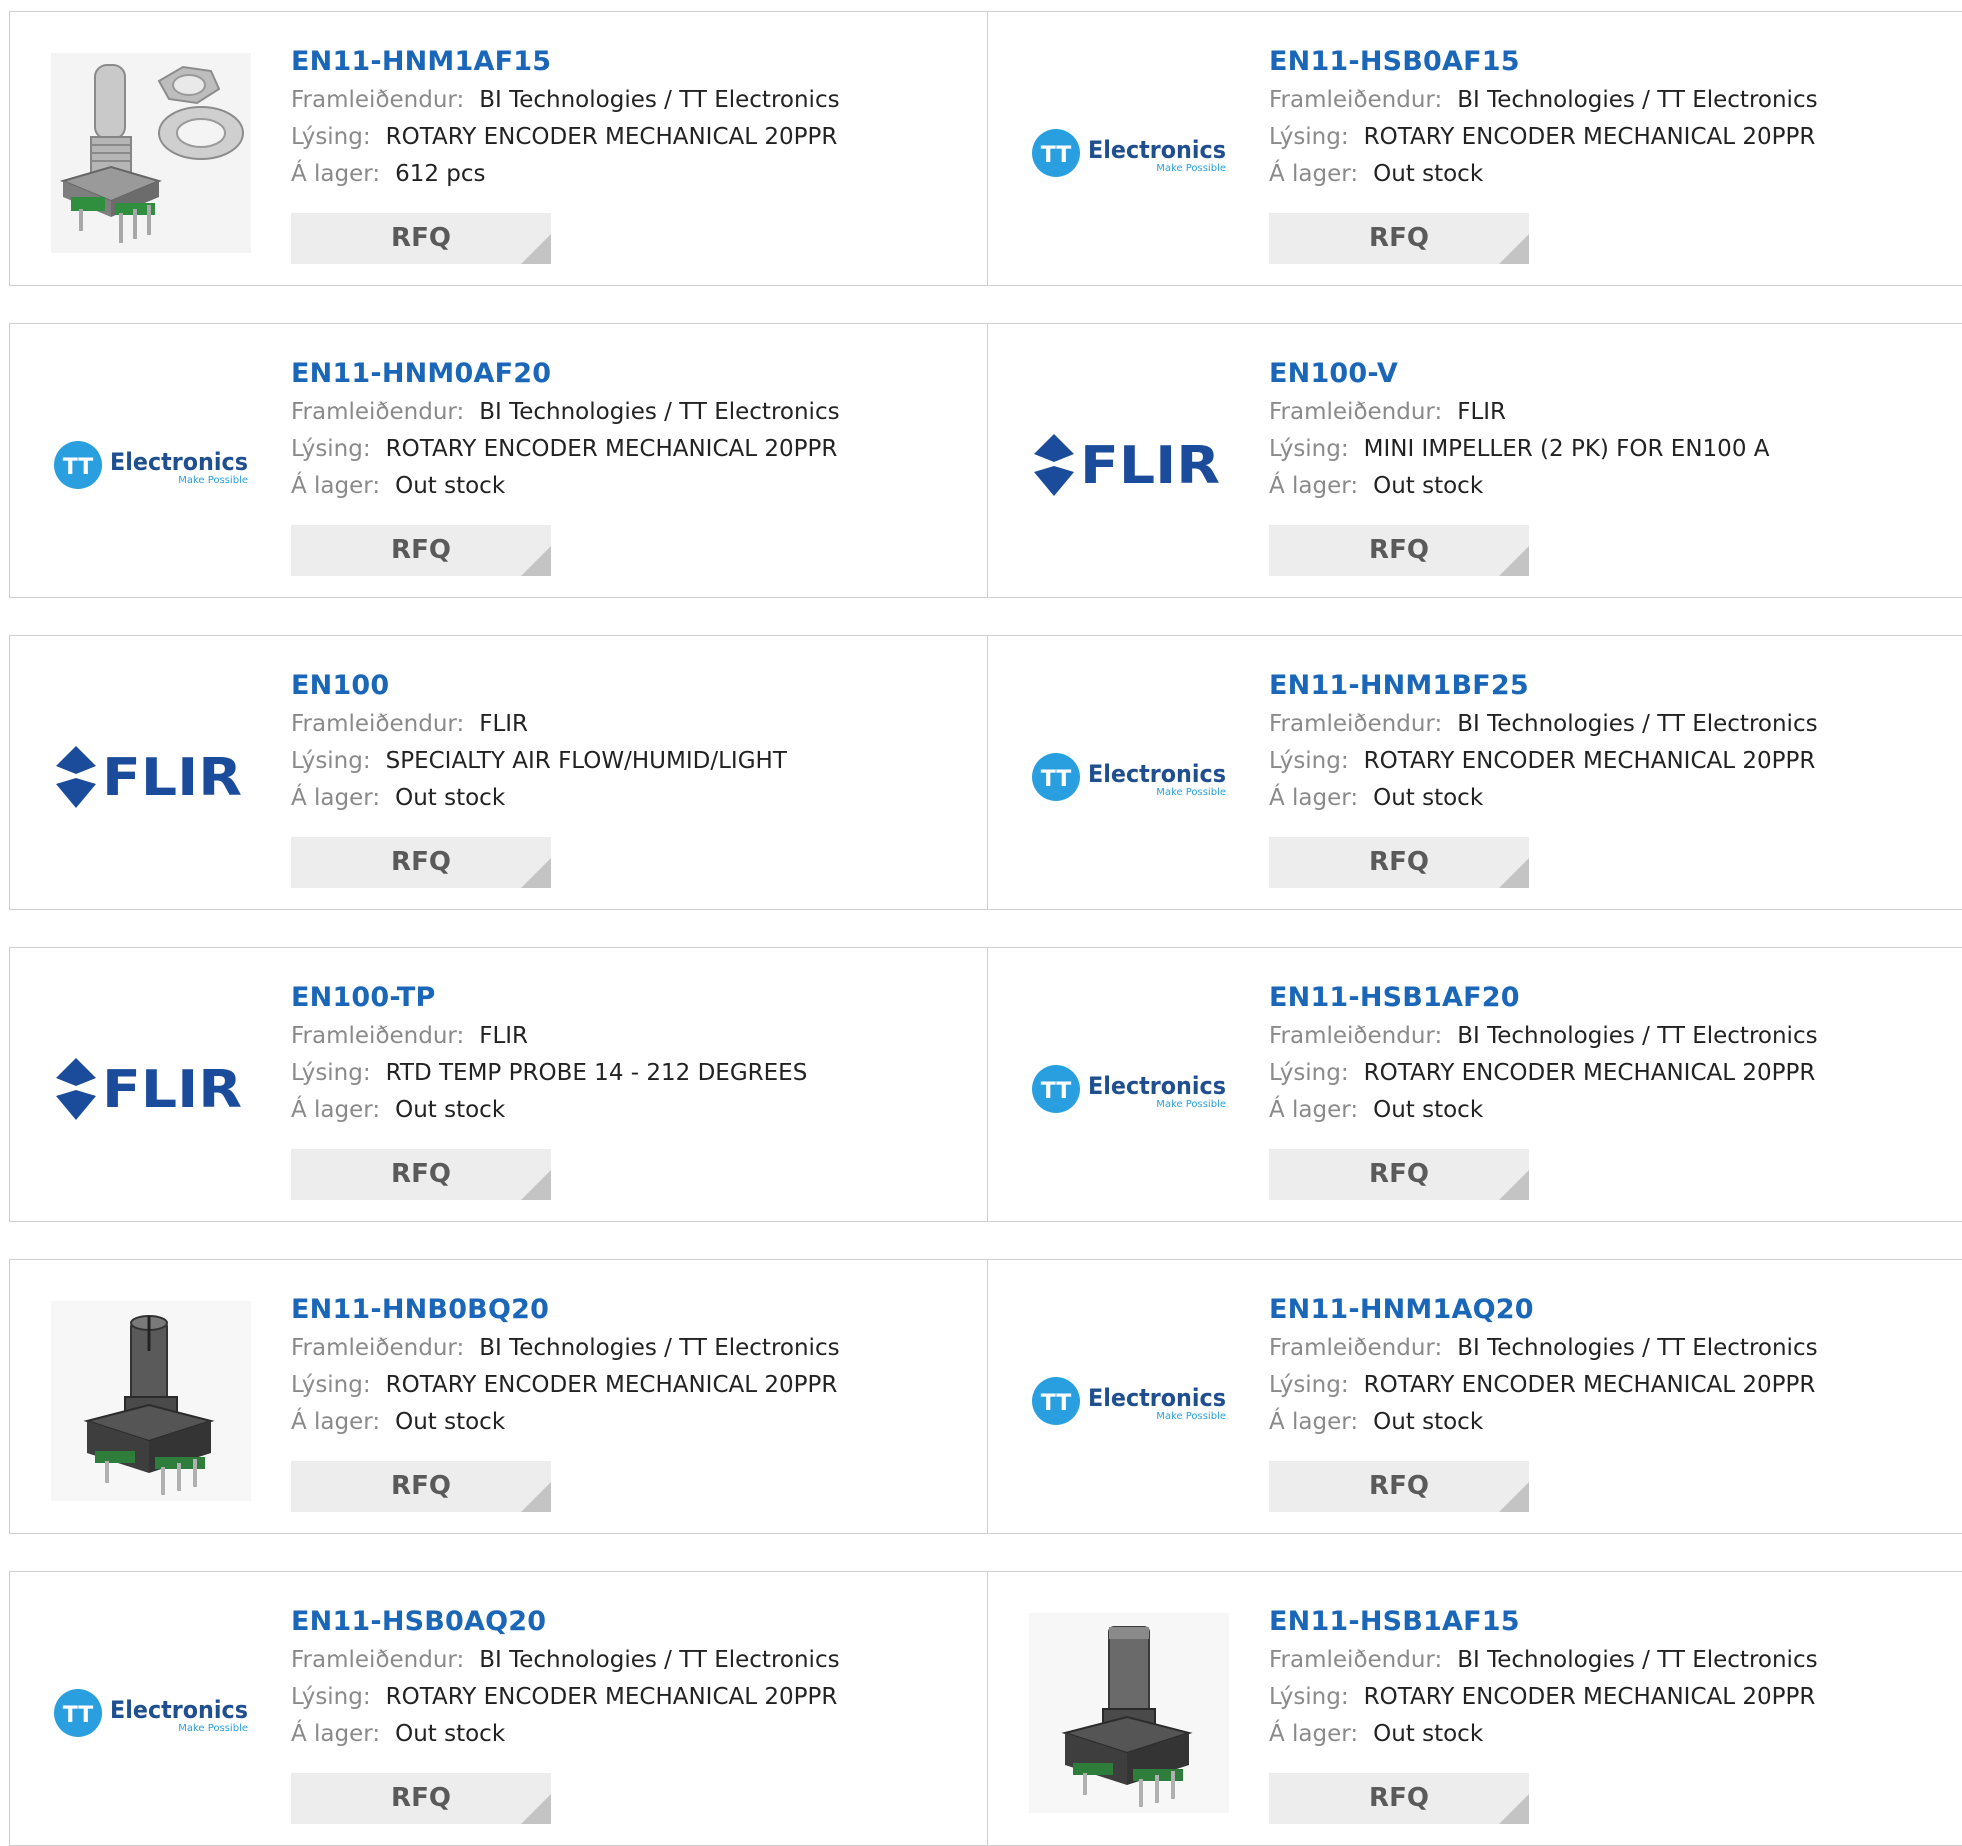 This screenshot has height=1846, width=1962. I want to click on part-number-link: EN11-HNM1AQ20, so click(1615, 1310).